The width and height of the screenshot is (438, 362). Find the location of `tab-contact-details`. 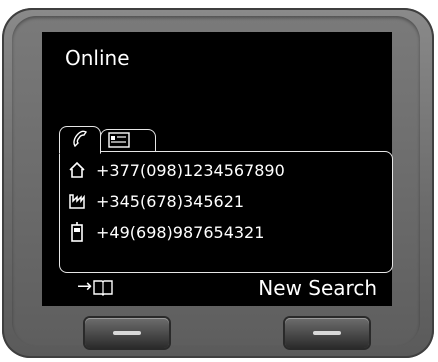

tab-contact-details is located at coordinates (128, 140).